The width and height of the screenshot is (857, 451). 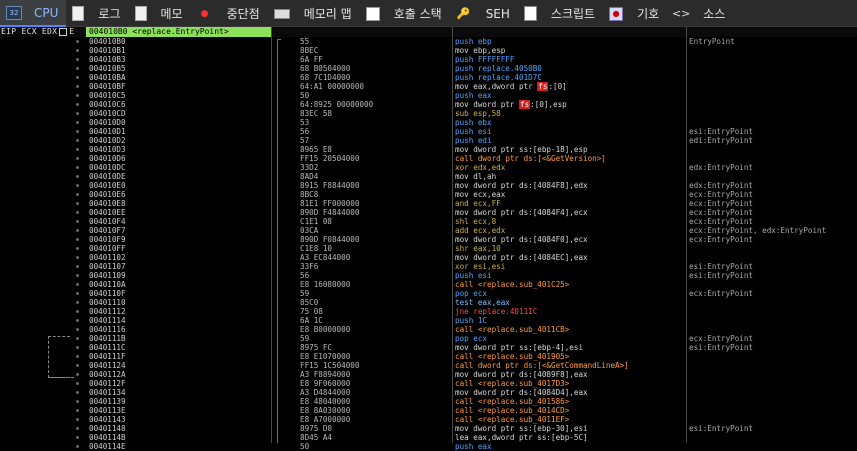 I want to click on address-cell: 00401112, so click(x=178, y=311).